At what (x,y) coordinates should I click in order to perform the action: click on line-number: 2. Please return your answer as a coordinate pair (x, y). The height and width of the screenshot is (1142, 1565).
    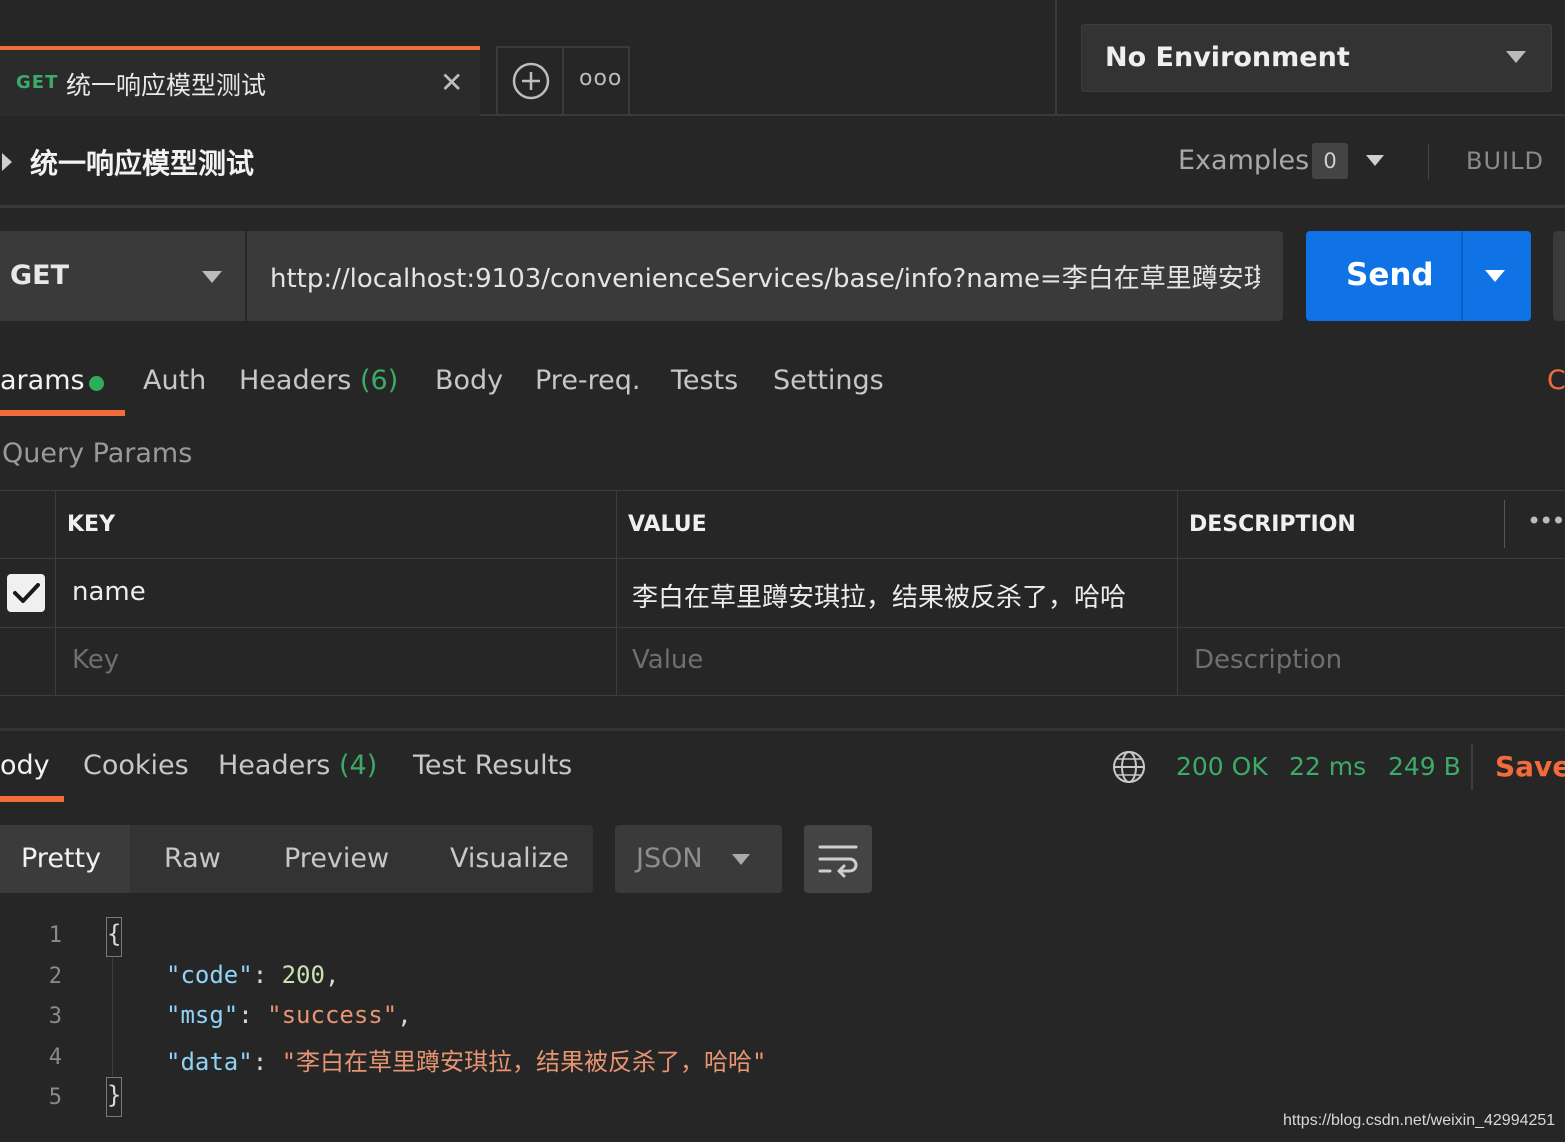
    Looking at the image, I should click on (55, 976).